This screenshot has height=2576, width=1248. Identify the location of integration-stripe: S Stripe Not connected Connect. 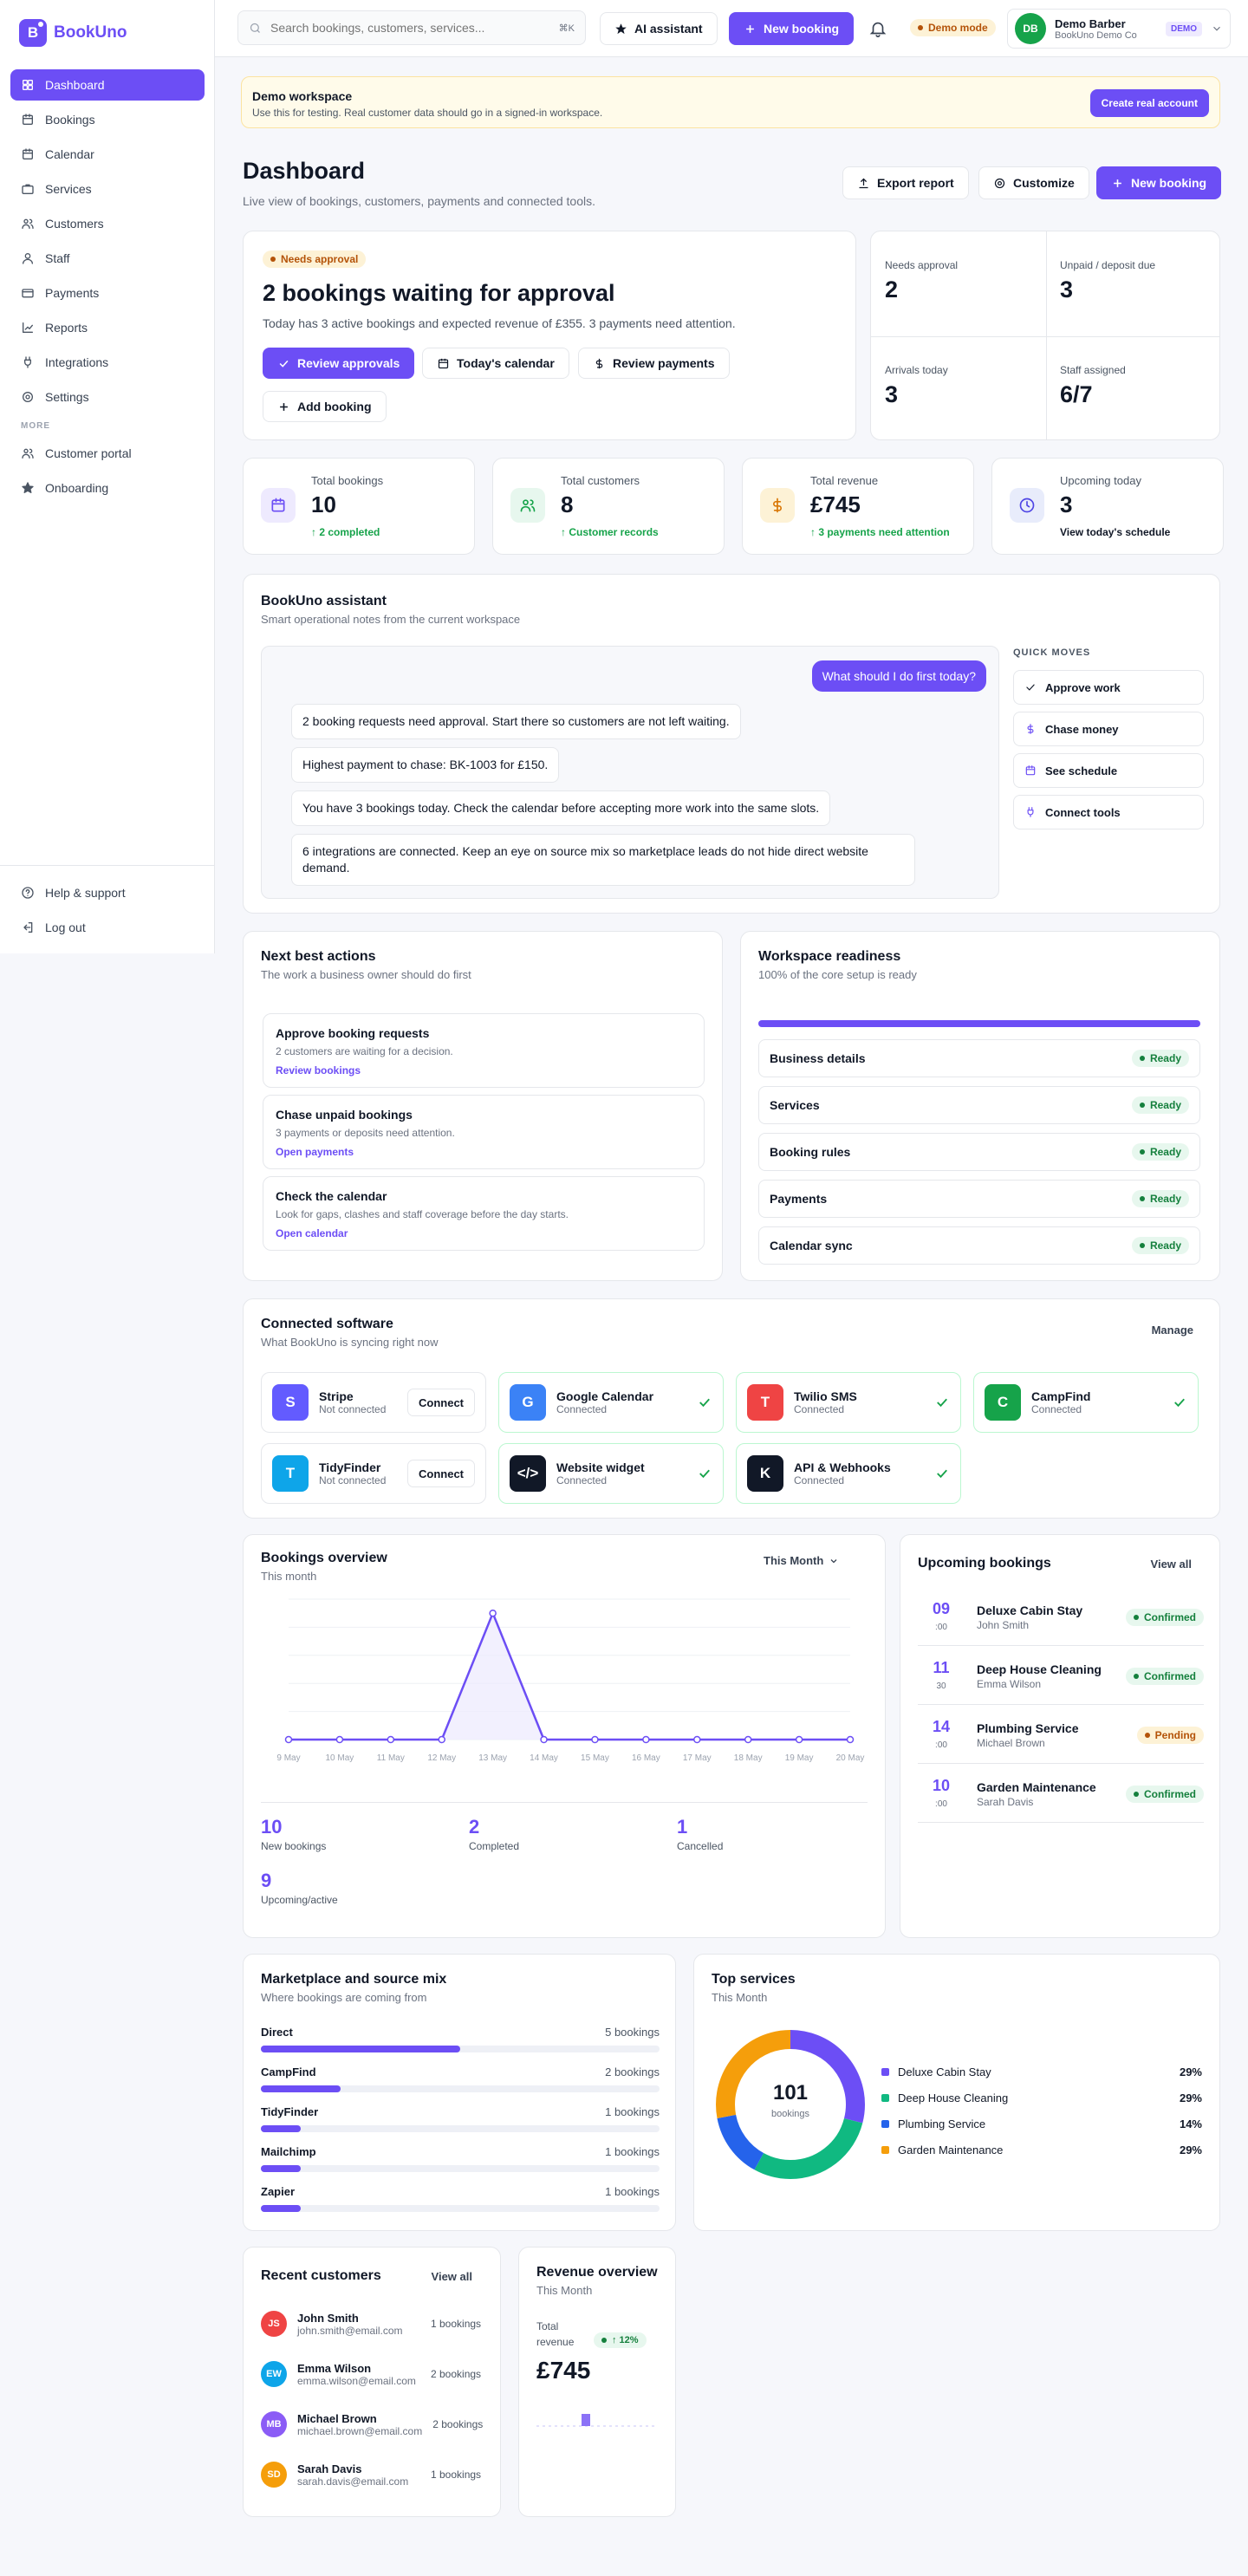
(373, 1402).